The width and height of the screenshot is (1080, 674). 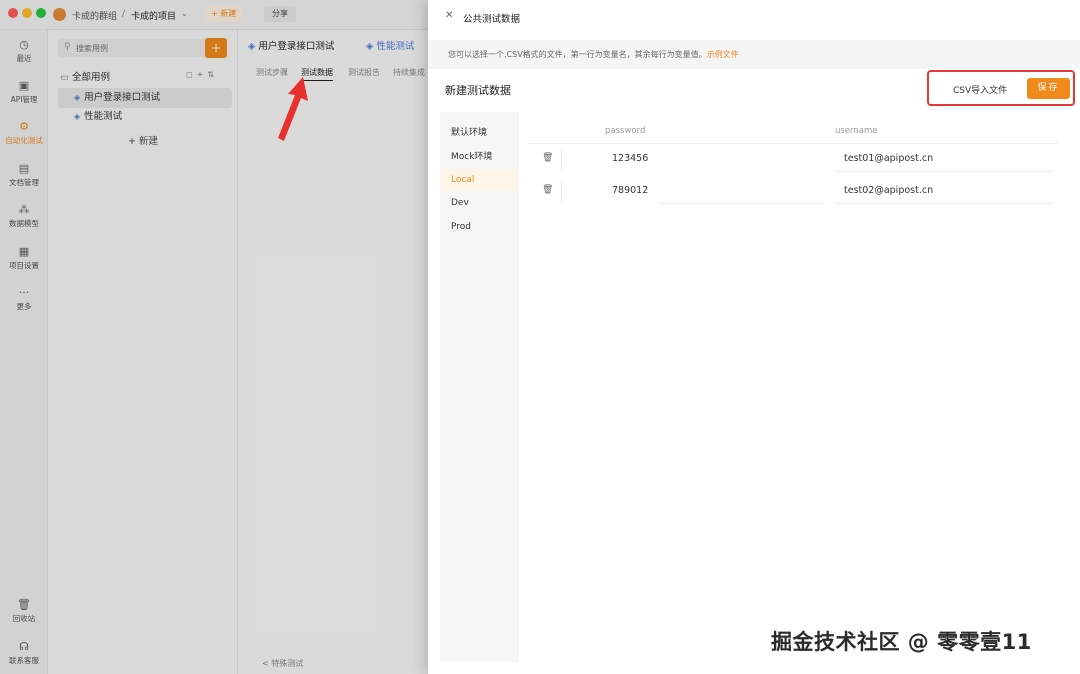 I want to click on cell-username: test02@apipost.cn, so click(x=888, y=190).